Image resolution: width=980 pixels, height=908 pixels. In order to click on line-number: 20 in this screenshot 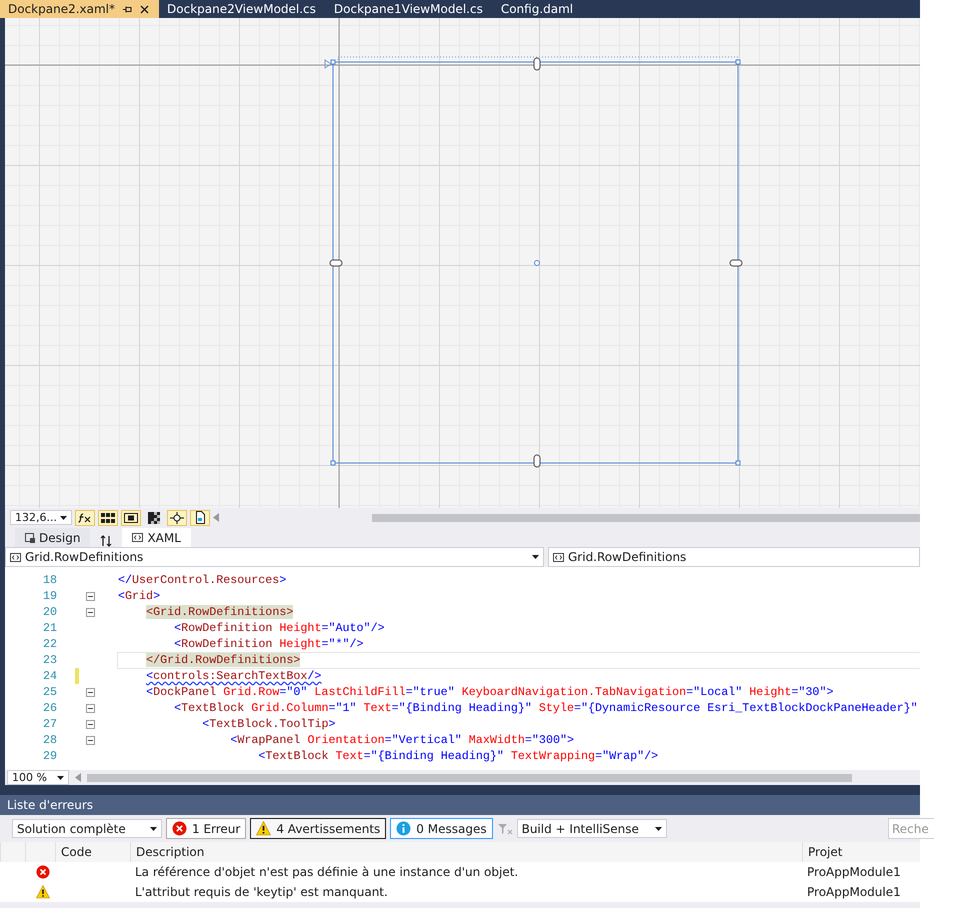, I will do `click(49, 612)`.